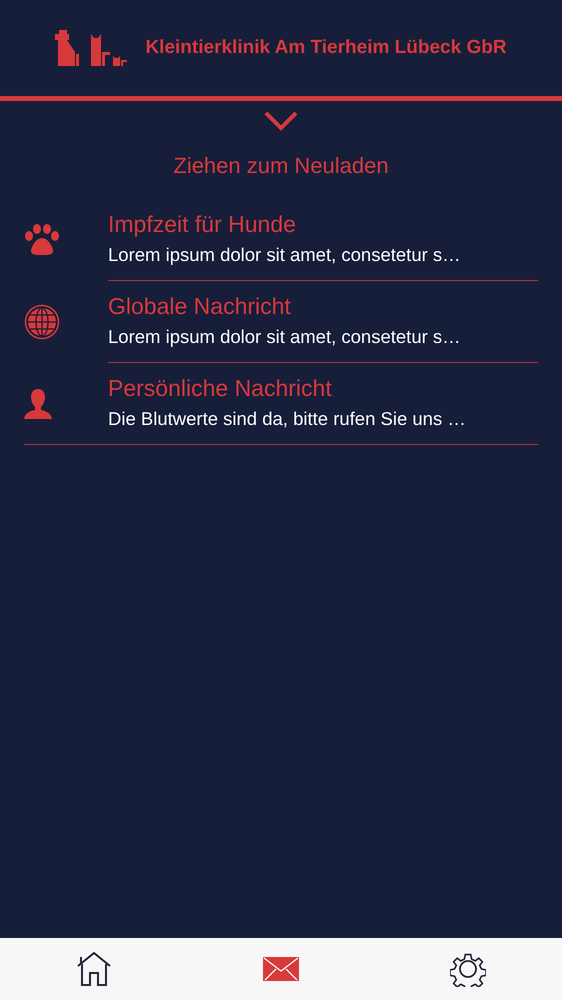 The width and height of the screenshot is (562, 1000). What do you see at coordinates (281, 121) in the screenshot?
I see `chevron-down-icon` at bounding box center [281, 121].